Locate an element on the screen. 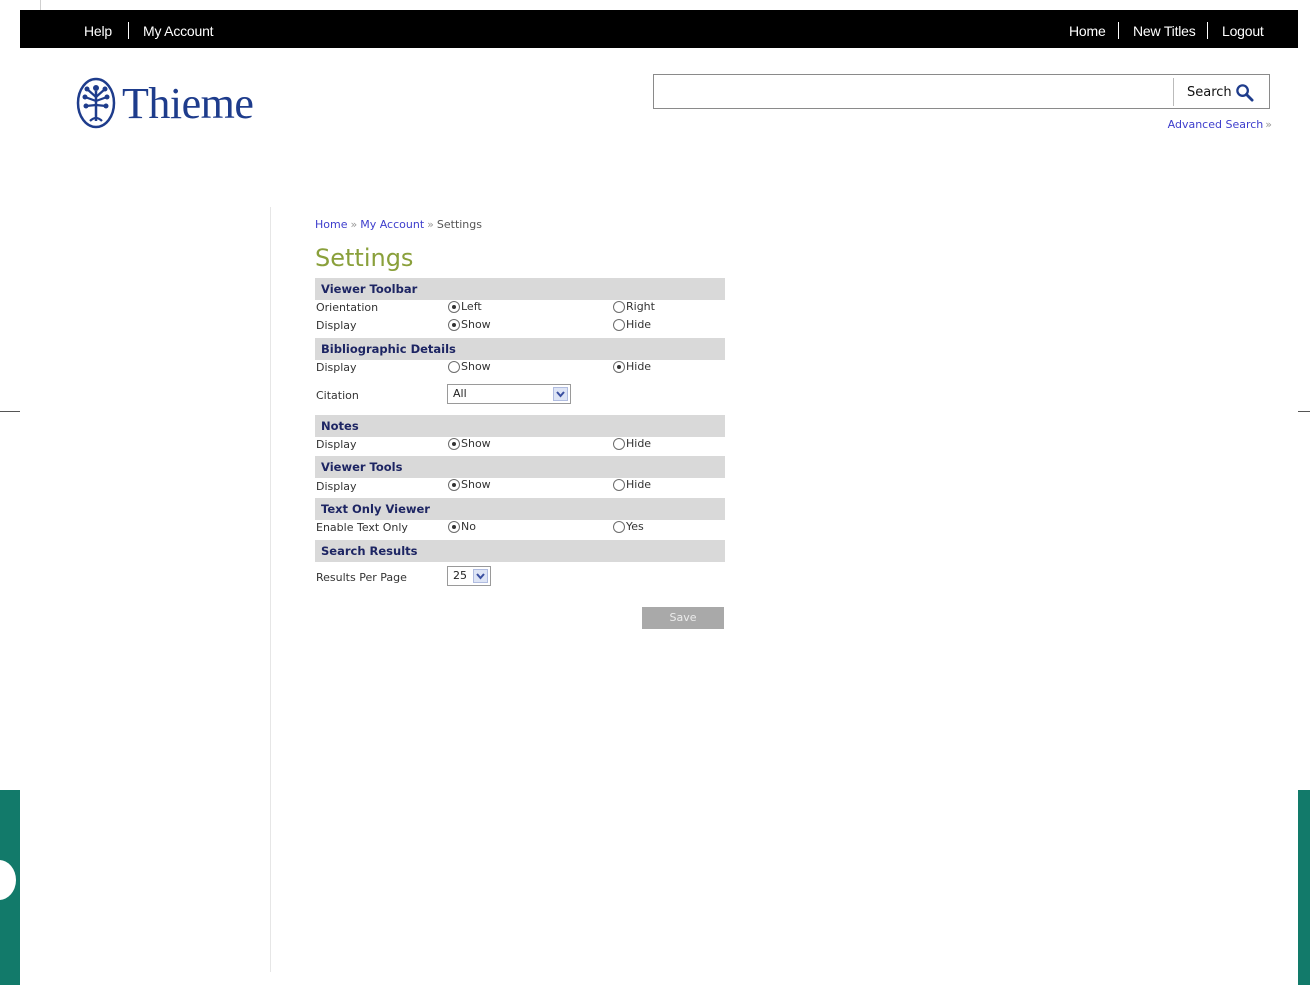 This screenshot has width=1310, height=985. advanced-search-label: Advanced Search is located at coordinates (1215, 124).